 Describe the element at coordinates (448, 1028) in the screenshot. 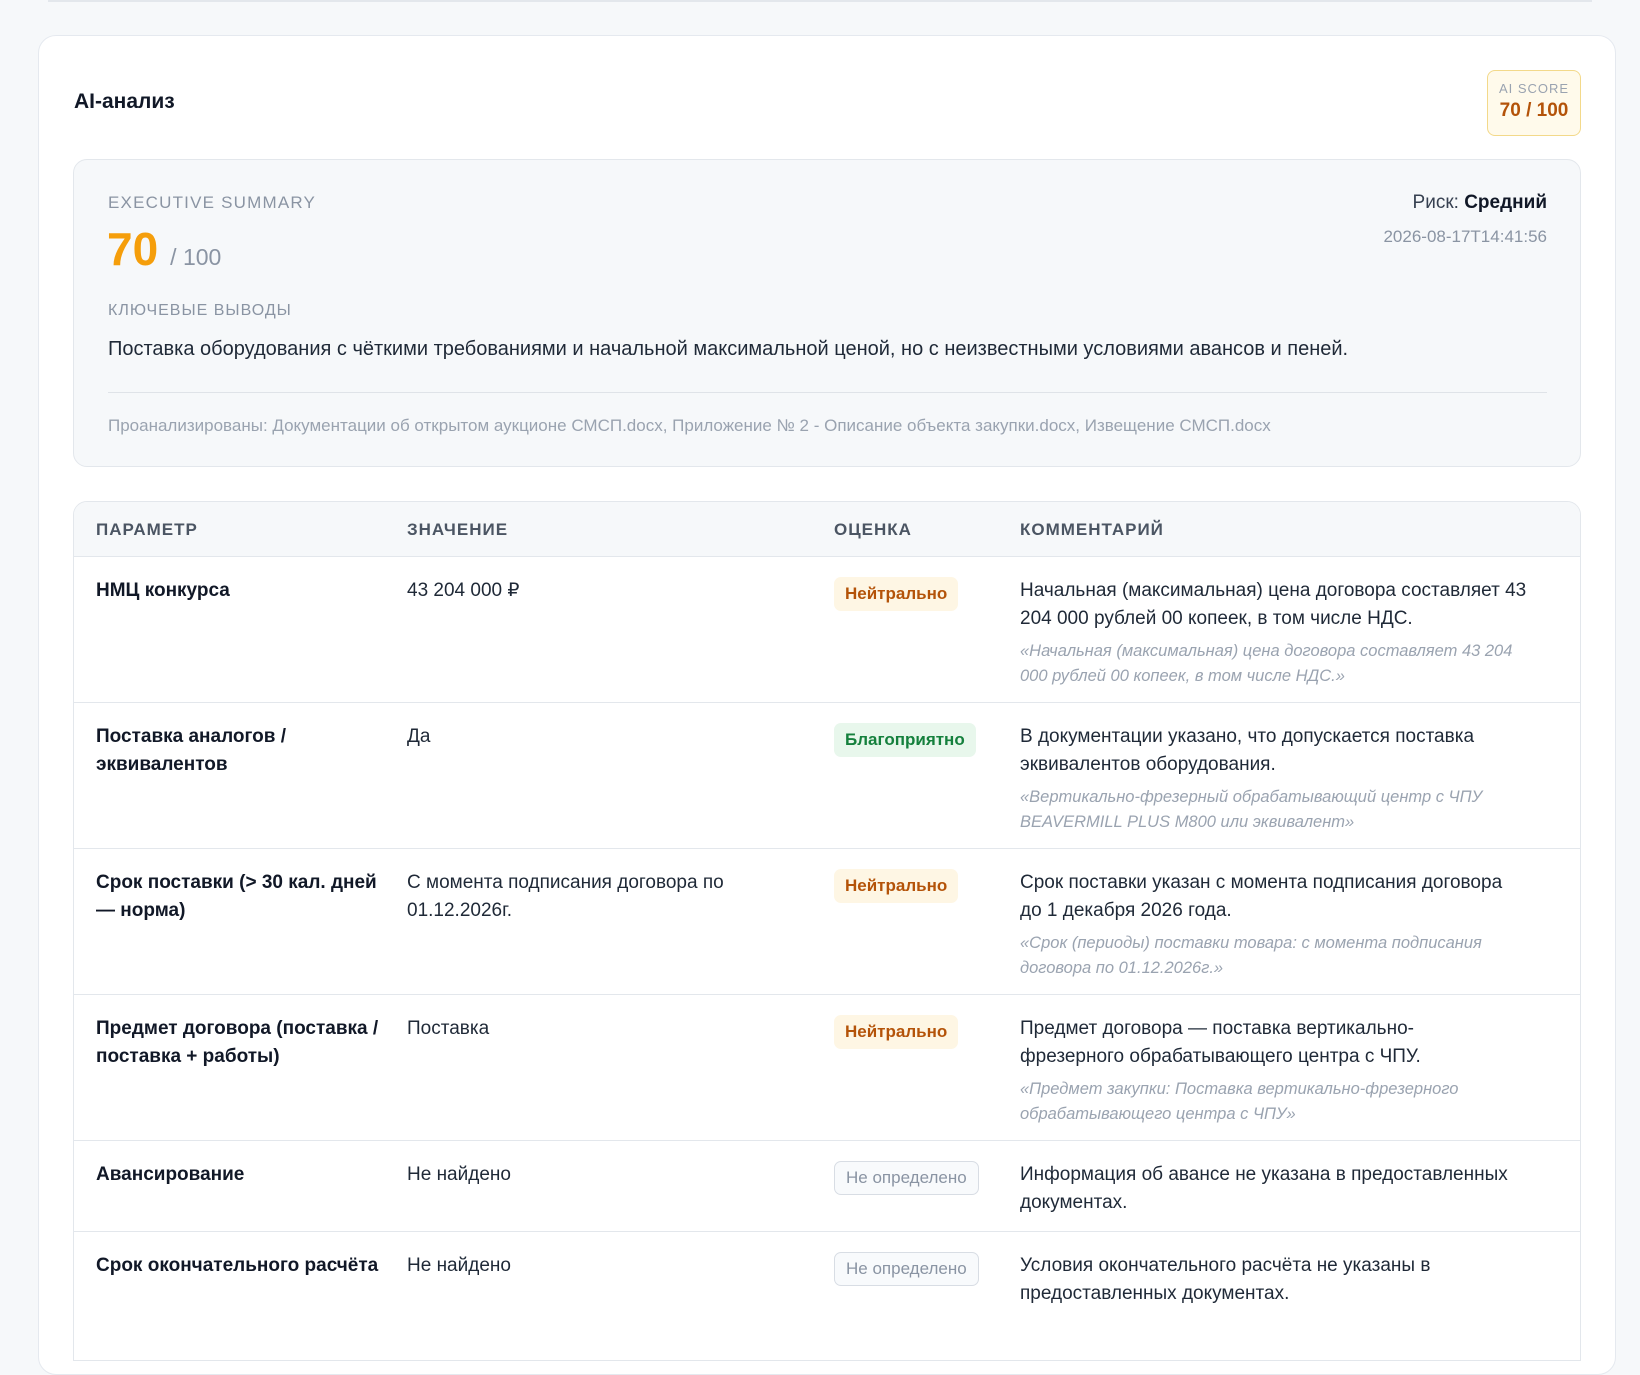

I see `value-cell: Поставка` at that location.